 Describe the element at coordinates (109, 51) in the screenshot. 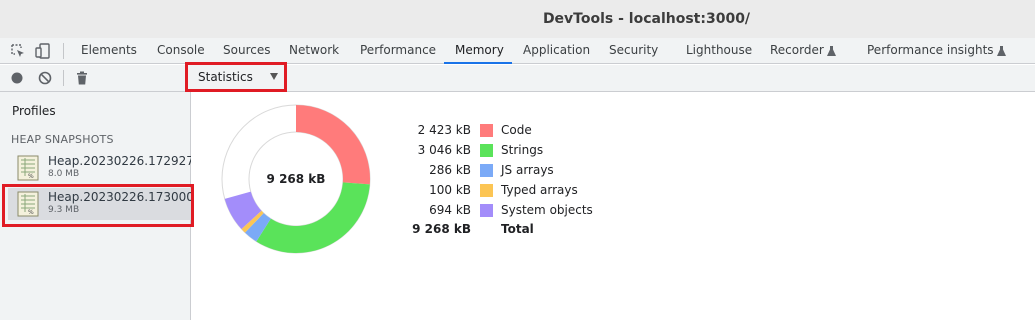

I see `tab-elements: Elements` at that location.